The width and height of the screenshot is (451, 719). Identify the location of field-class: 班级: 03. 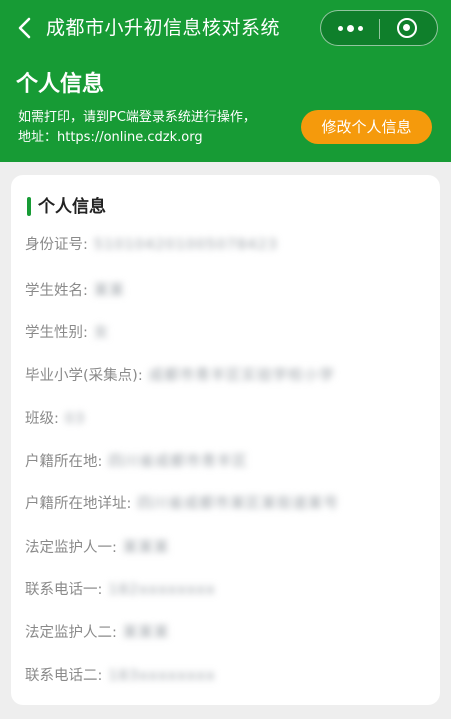
(227, 419).